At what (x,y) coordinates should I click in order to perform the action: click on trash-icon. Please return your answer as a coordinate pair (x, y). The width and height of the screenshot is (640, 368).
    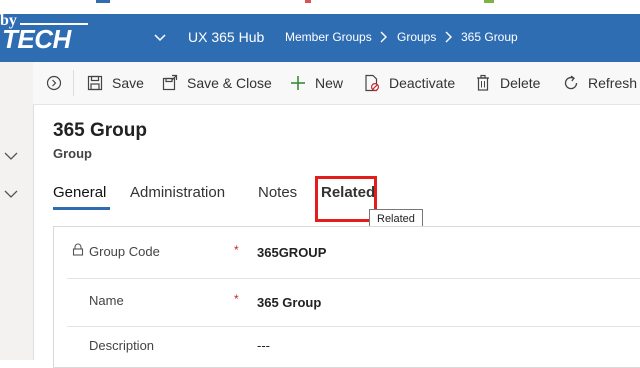
    Looking at the image, I should click on (483, 82).